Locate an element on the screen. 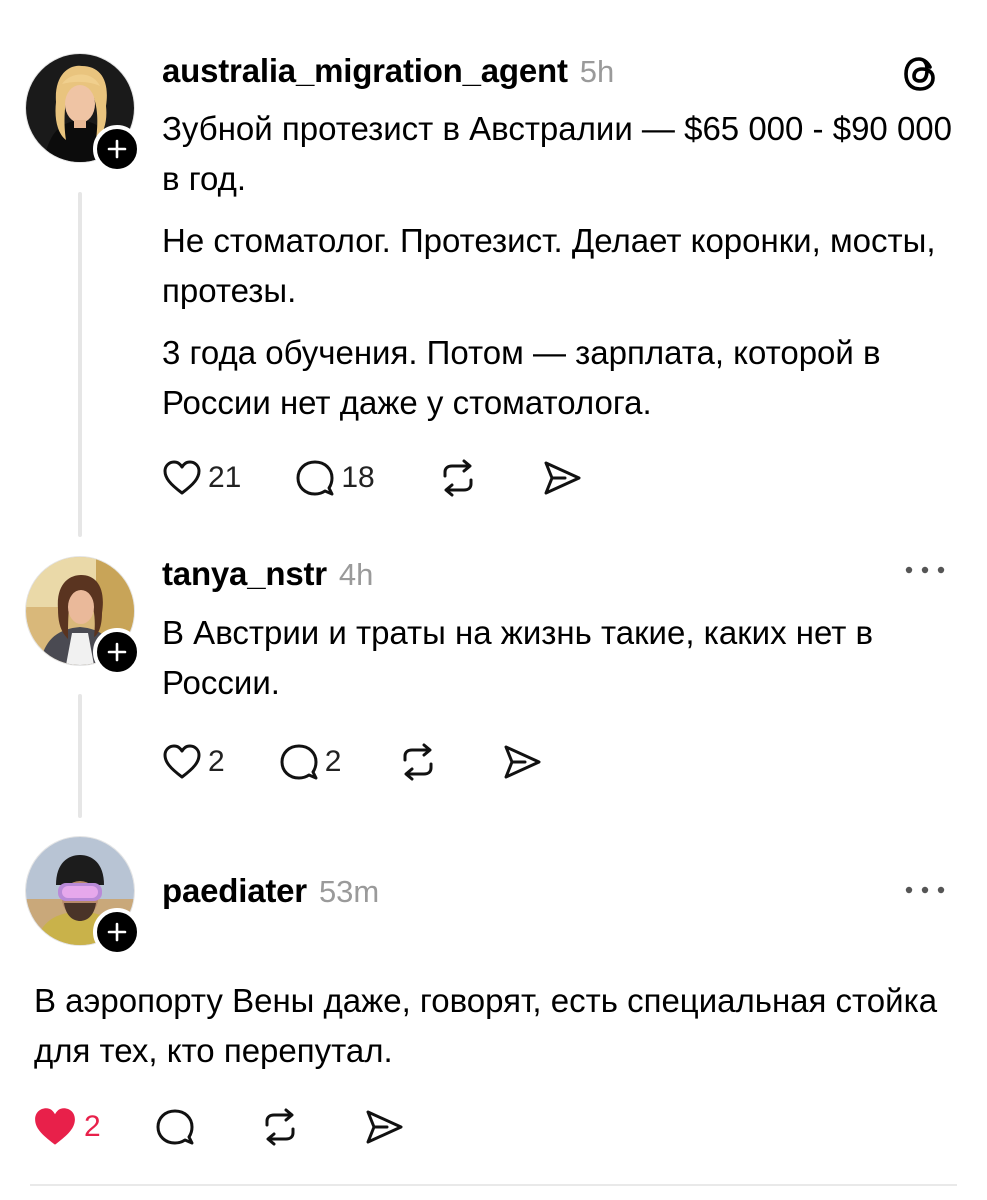 Image resolution: width=987 pixels, height=1200 pixels. username: paediater is located at coordinates (234, 891).